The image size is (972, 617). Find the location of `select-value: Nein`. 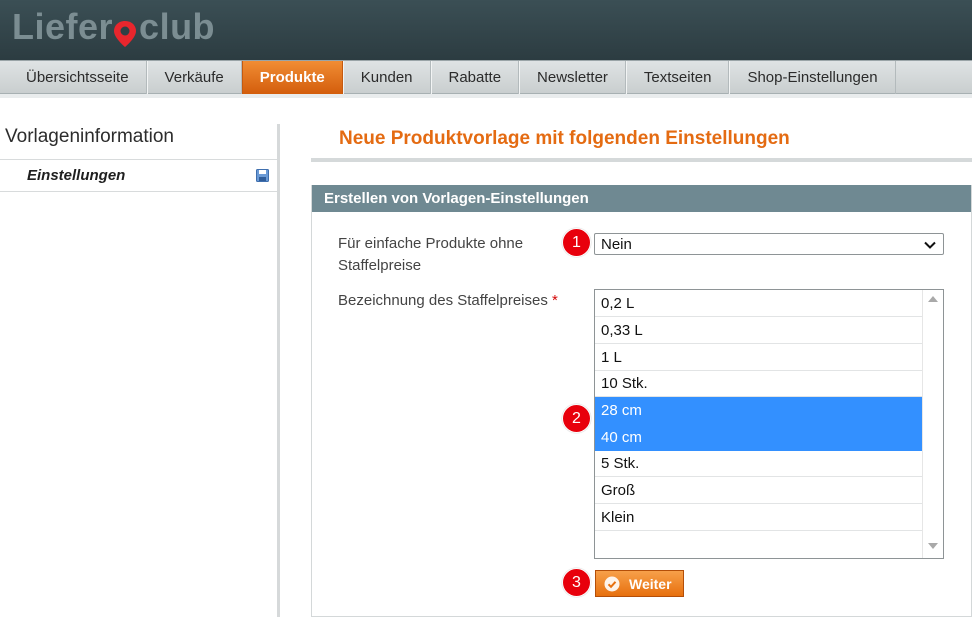

select-value: Nein is located at coordinates (616, 244).